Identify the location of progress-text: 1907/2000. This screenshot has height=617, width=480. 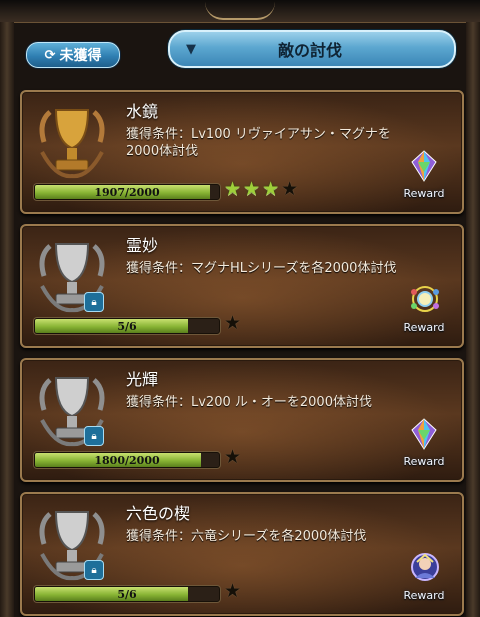
(127, 192).